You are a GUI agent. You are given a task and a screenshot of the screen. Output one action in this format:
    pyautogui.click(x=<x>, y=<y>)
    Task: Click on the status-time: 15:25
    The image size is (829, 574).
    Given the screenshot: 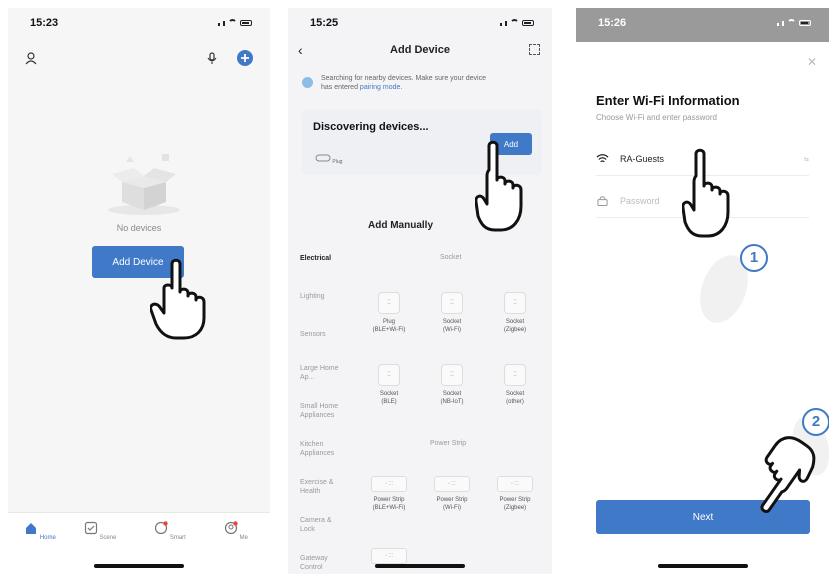 What is the action you would take?
    pyautogui.click(x=324, y=23)
    